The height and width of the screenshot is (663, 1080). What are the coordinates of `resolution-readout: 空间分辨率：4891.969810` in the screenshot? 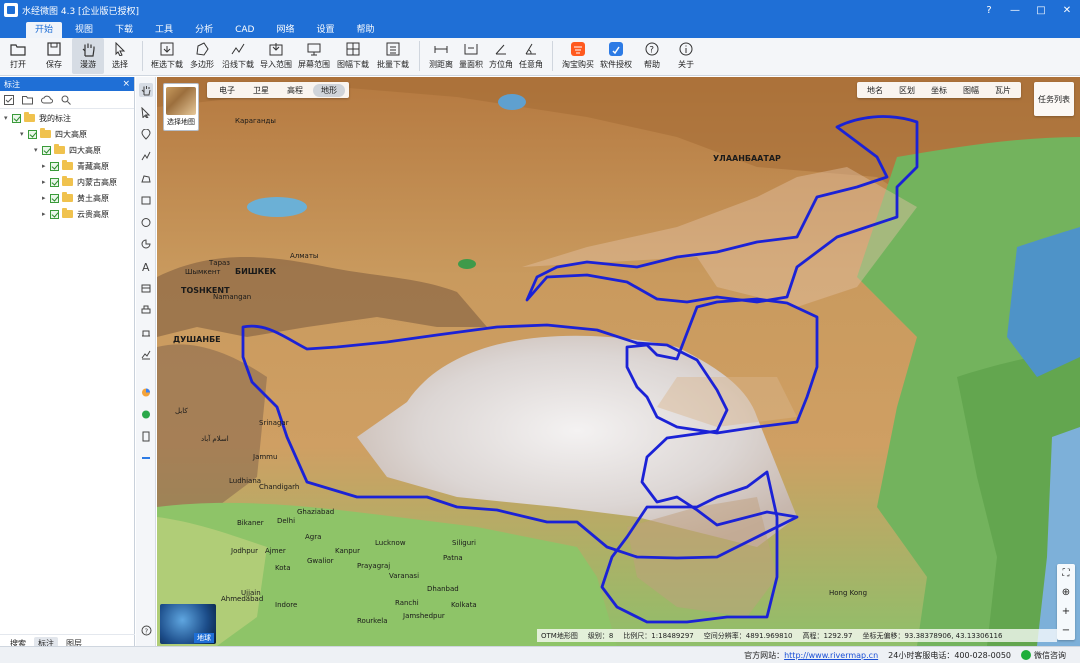 It's located at (748, 635).